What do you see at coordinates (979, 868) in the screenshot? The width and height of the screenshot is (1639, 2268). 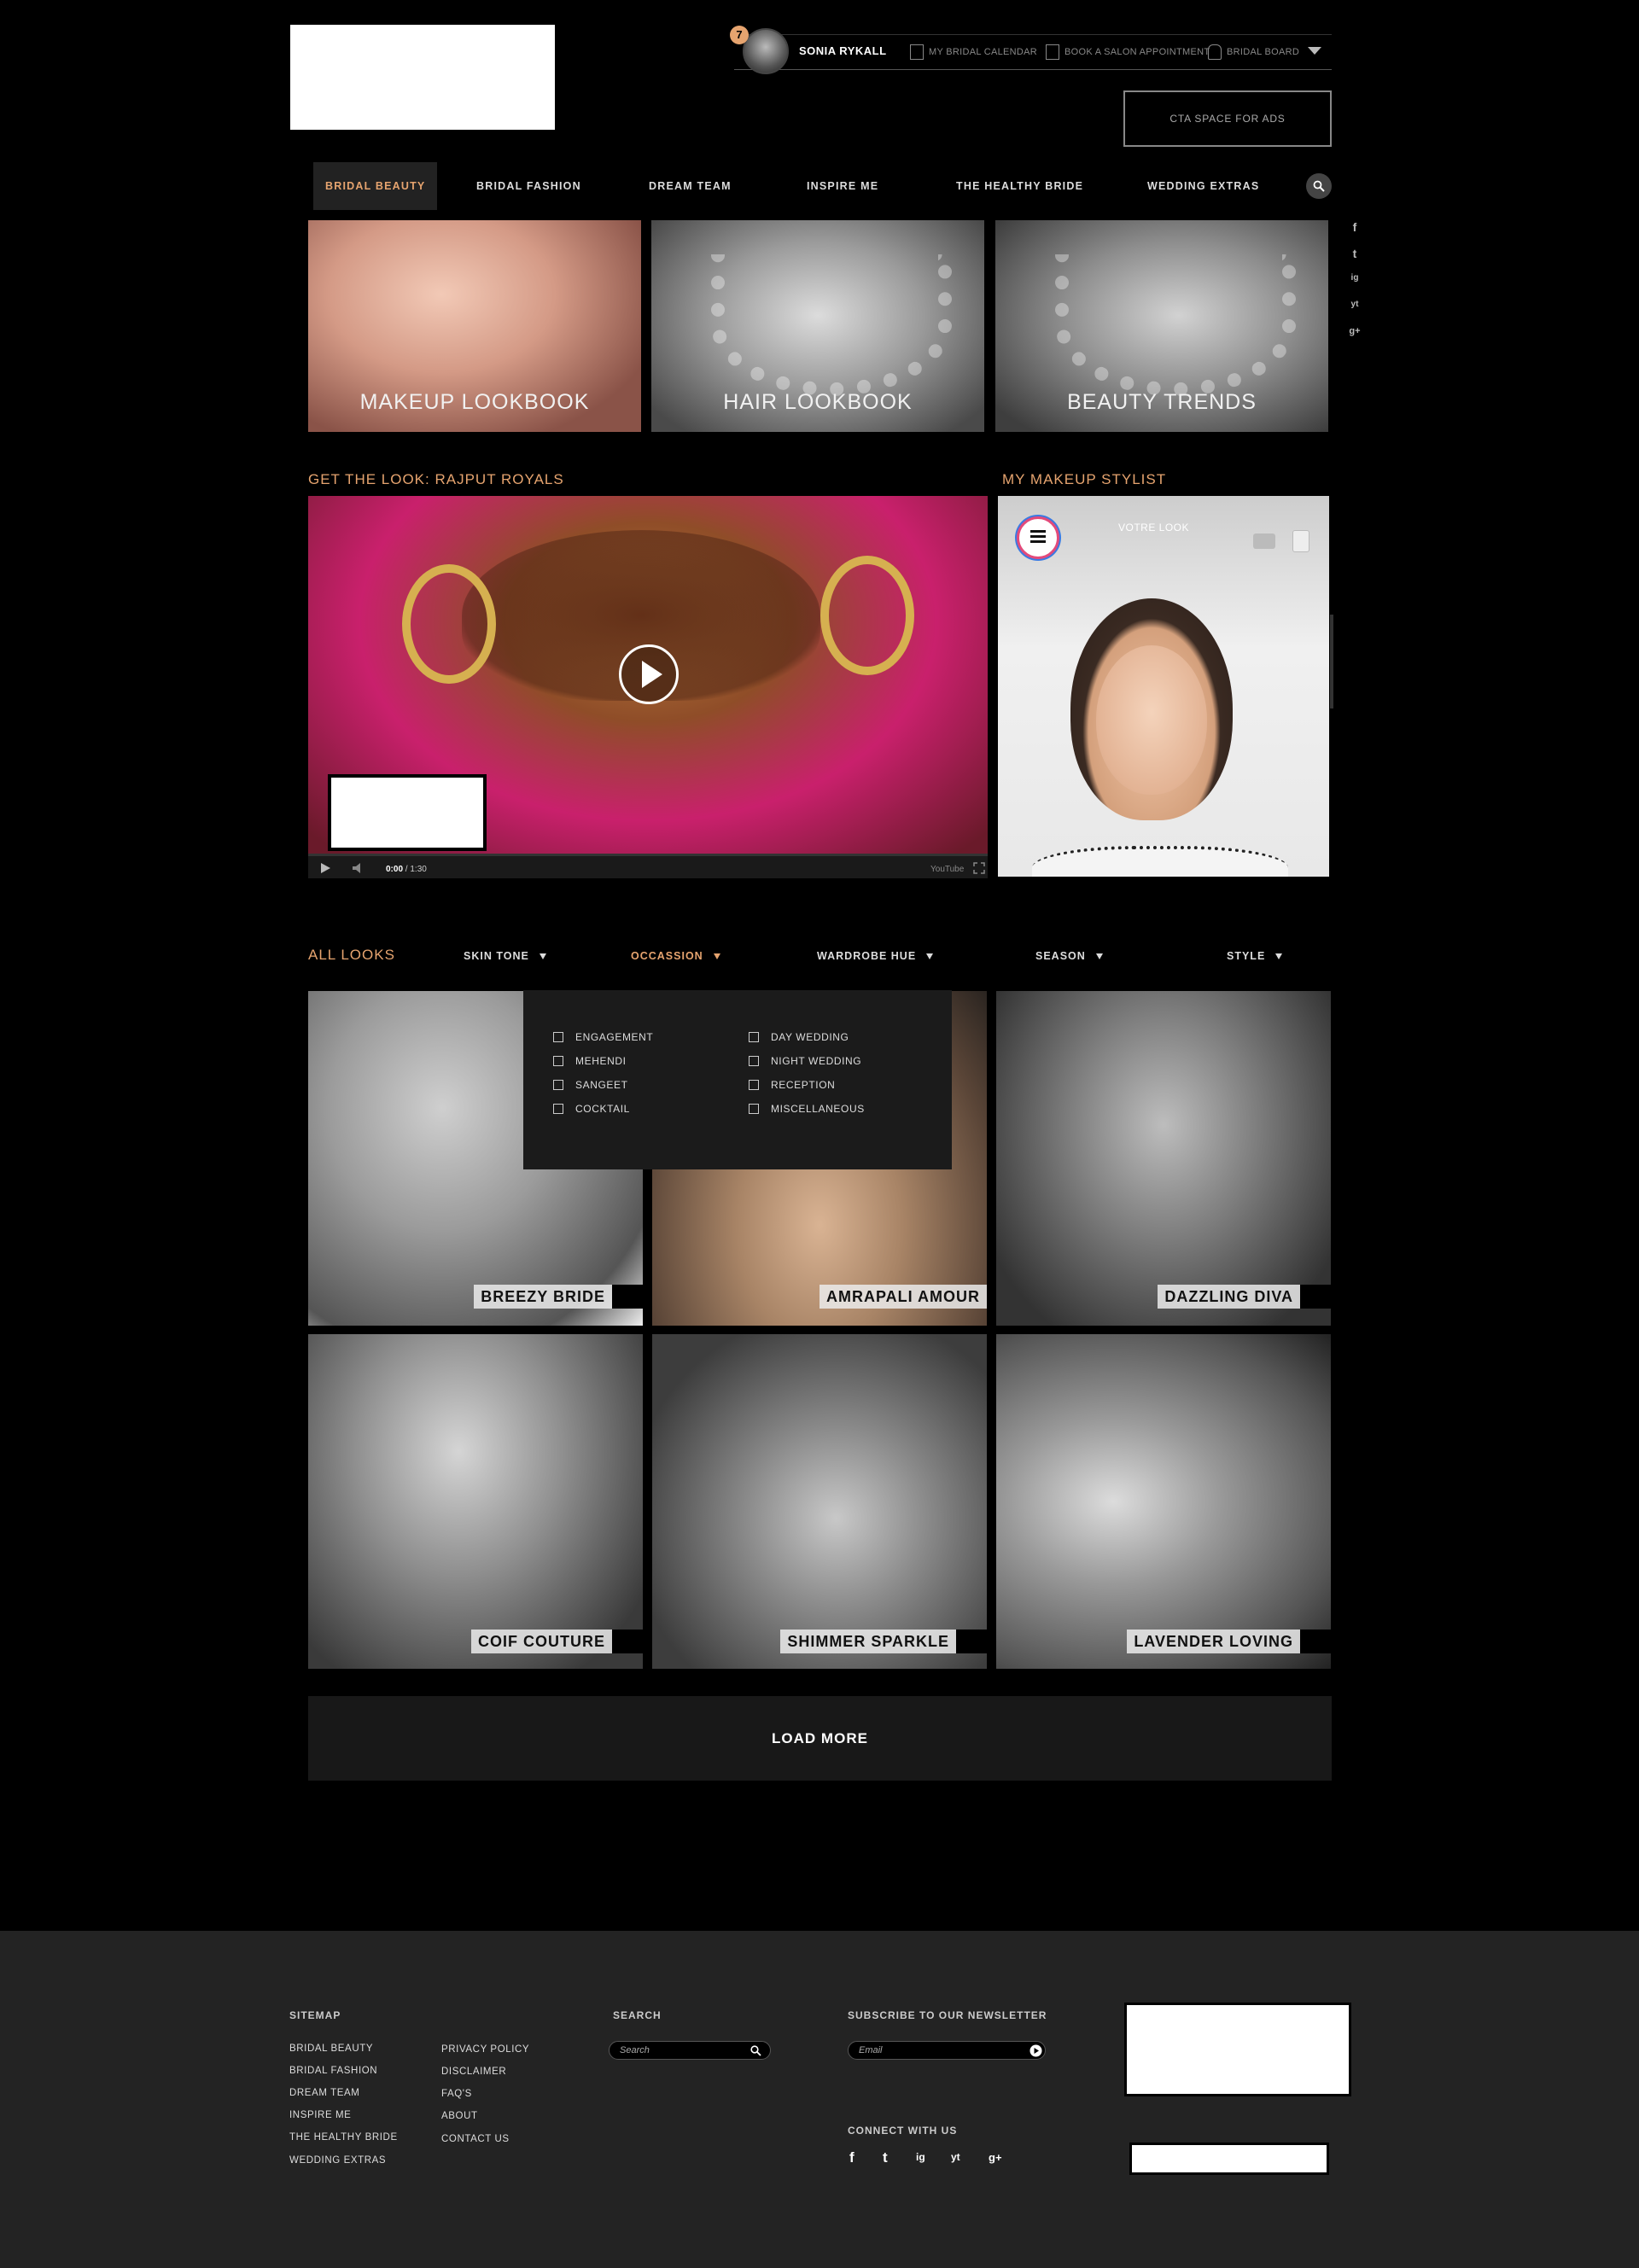 I see `fullscreen-icon` at bounding box center [979, 868].